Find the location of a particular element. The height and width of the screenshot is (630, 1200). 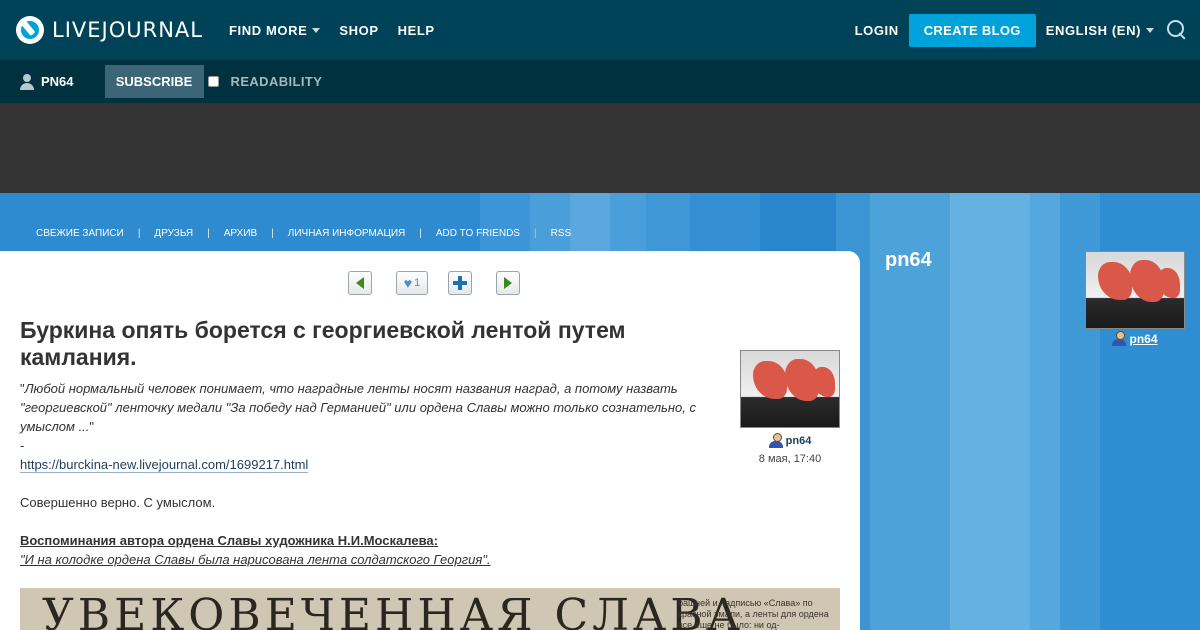

previous-entry-button is located at coordinates (360, 283).